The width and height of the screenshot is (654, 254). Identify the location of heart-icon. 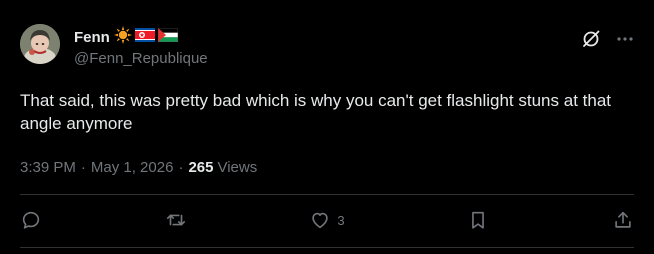
(320, 220).